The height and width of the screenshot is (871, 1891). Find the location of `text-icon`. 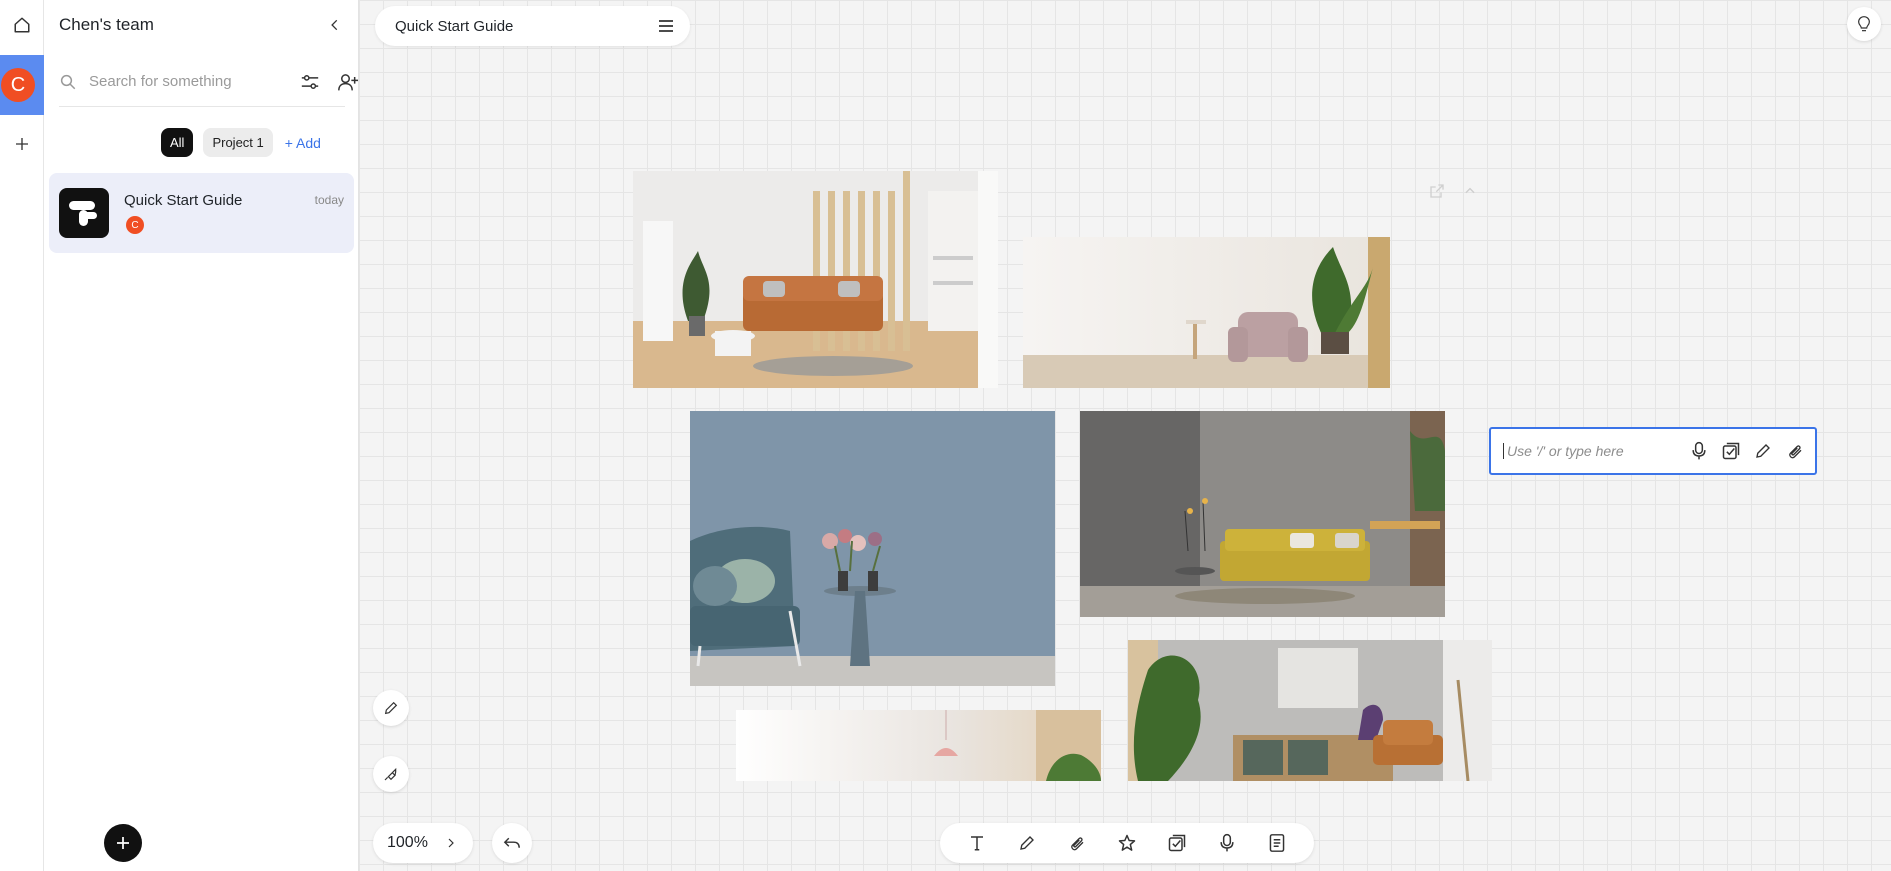

text-icon is located at coordinates (977, 843).